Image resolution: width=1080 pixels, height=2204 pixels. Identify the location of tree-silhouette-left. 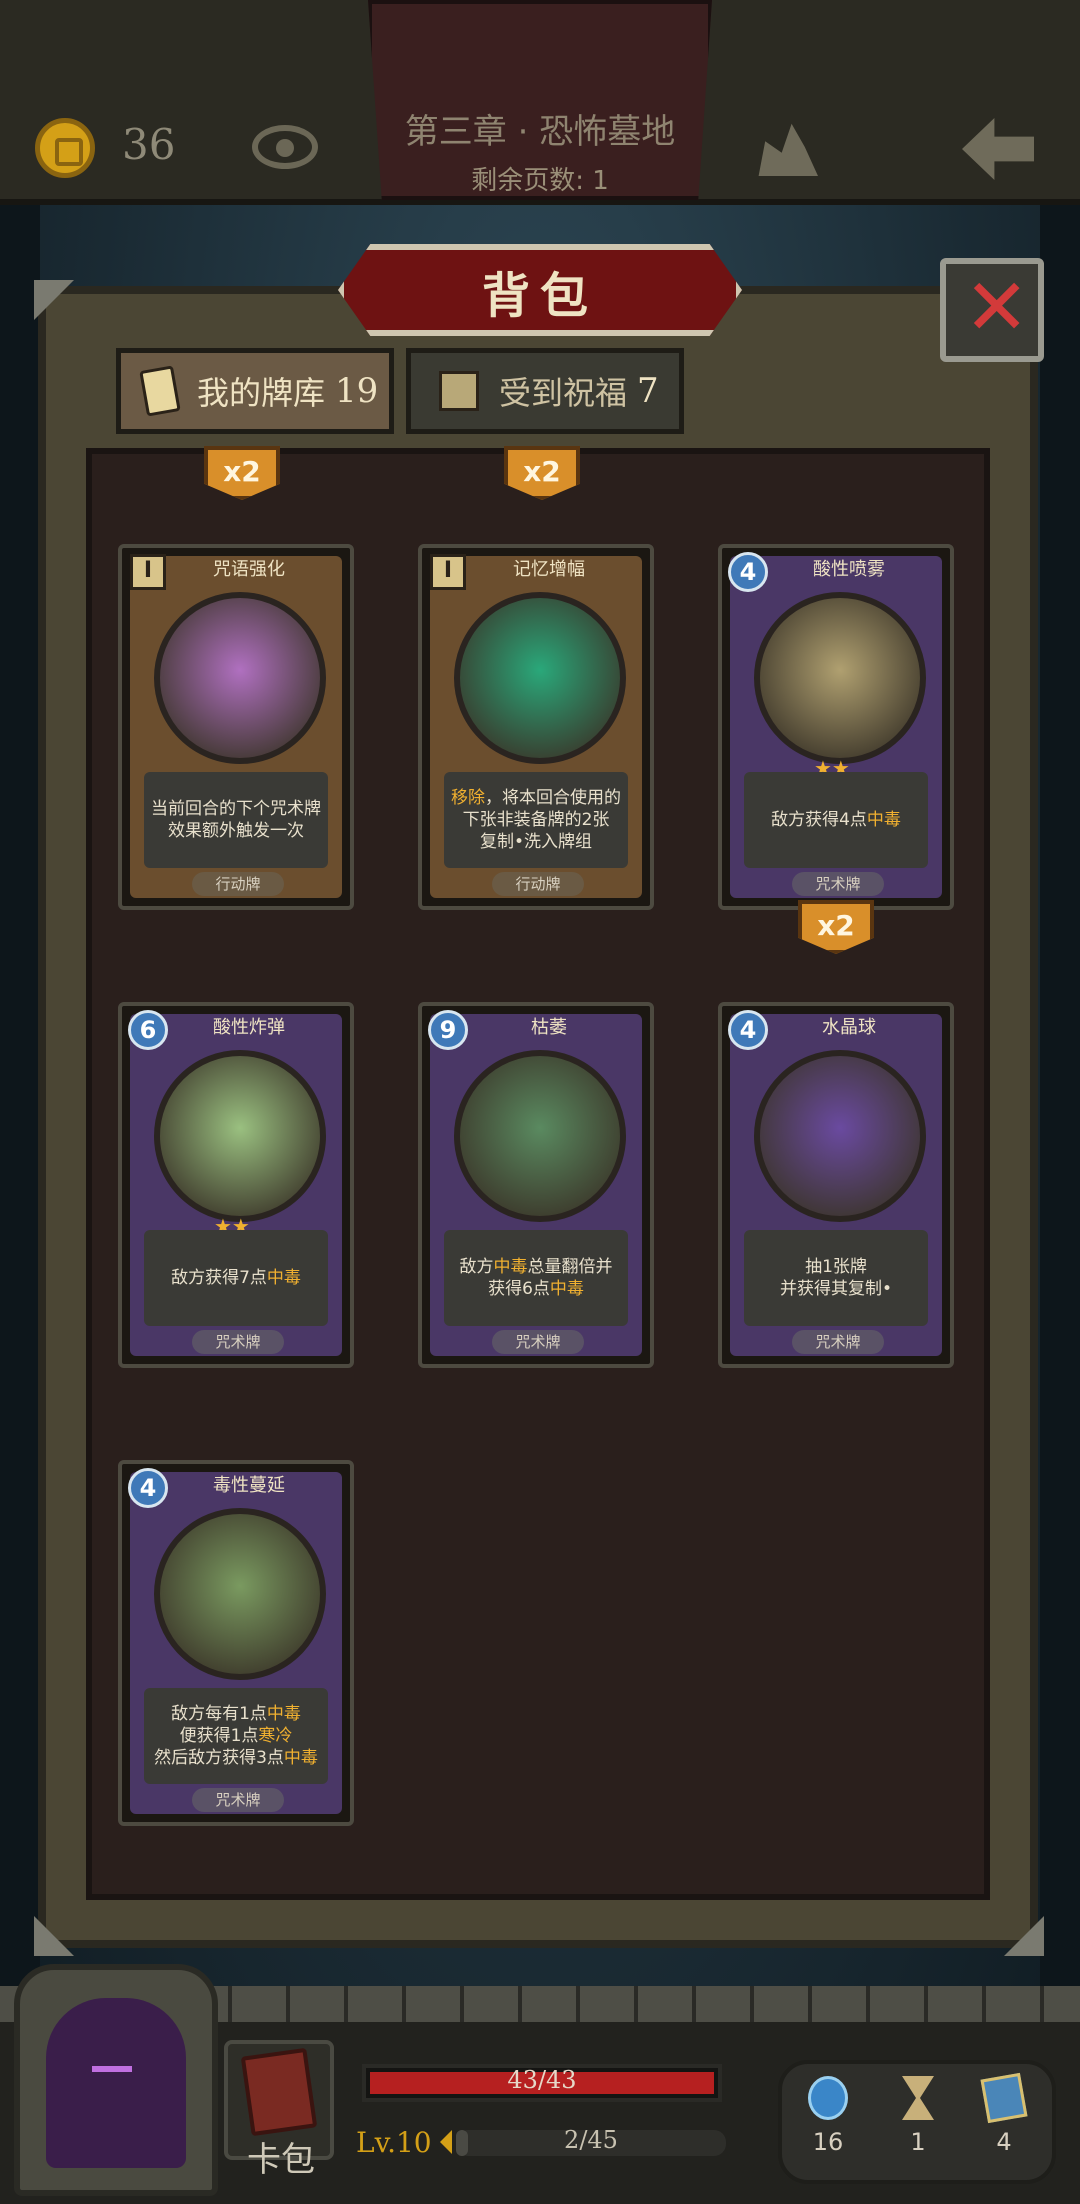
(20, 1100).